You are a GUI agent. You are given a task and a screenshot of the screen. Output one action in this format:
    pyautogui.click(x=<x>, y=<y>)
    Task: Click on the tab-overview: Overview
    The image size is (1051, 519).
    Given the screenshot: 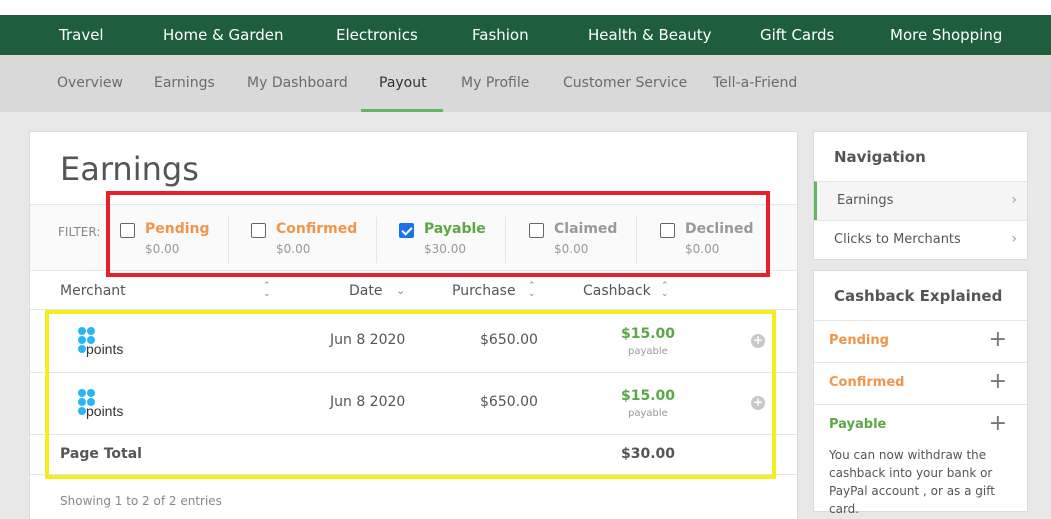 What is the action you would take?
    pyautogui.click(x=90, y=83)
    